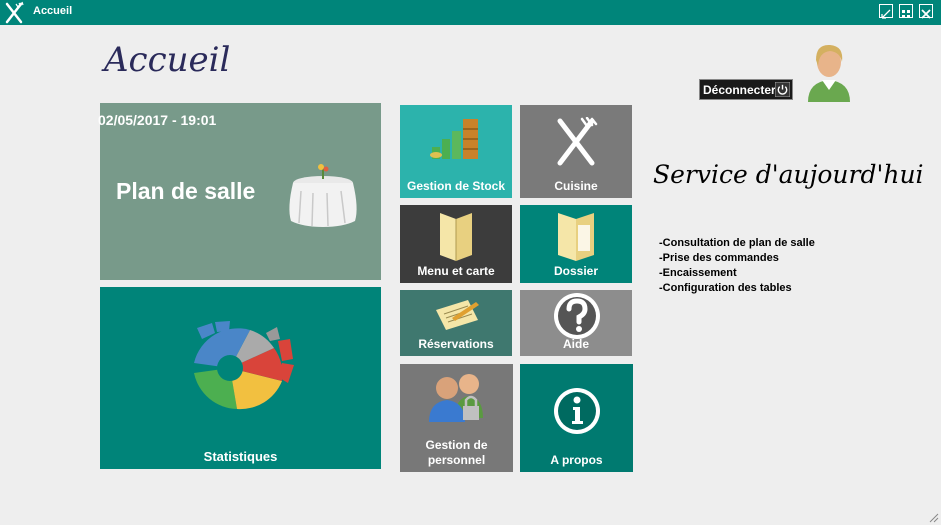 This screenshot has width=941, height=525. I want to click on close-icon, so click(926, 14).